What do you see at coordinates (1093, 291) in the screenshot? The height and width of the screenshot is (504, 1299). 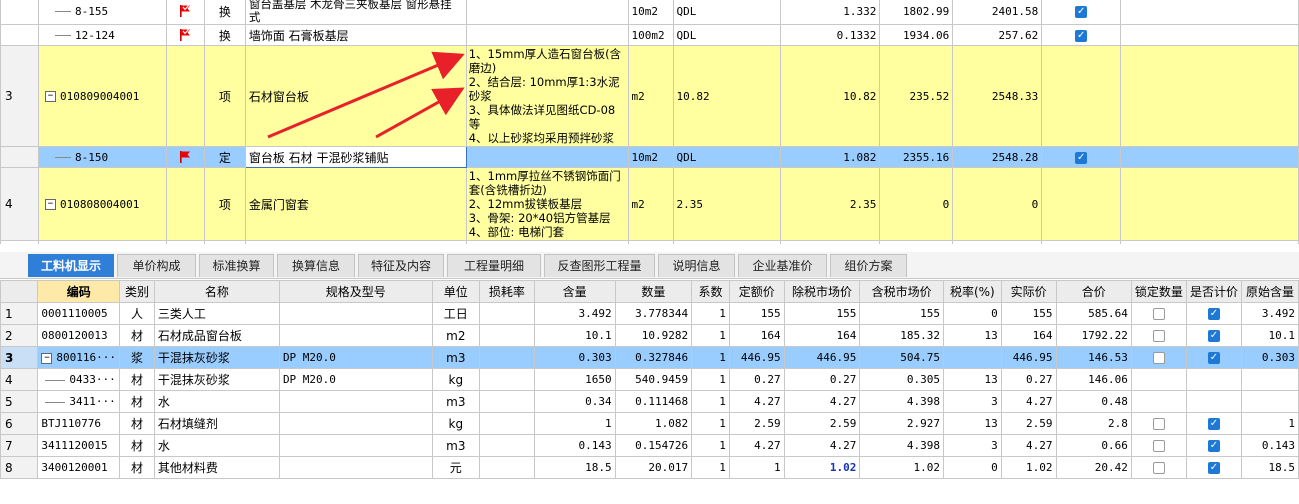 I see `col-total: 合价` at bounding box center [1093, 291].